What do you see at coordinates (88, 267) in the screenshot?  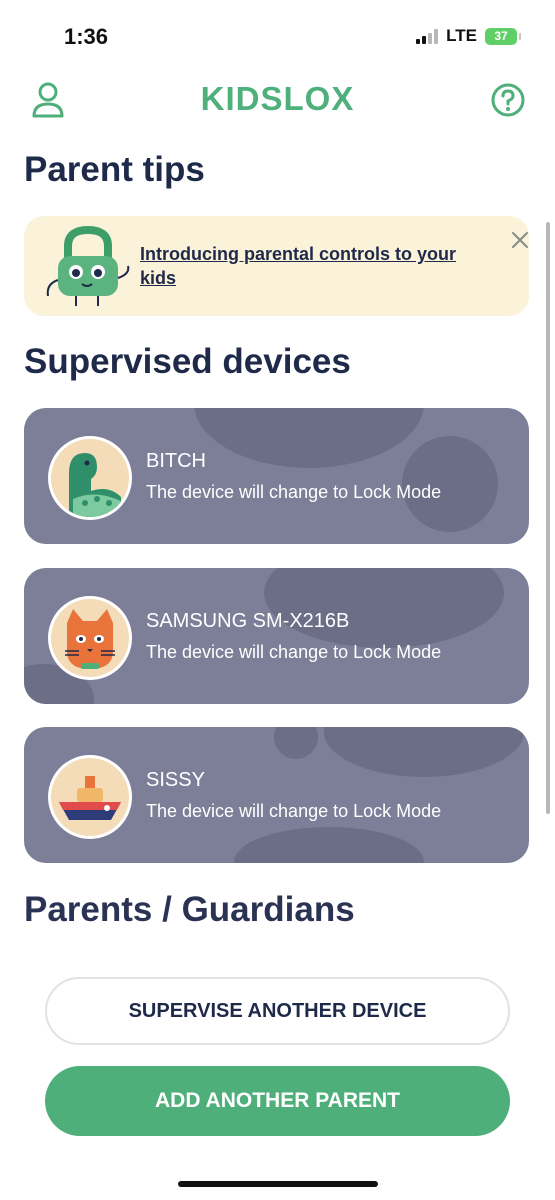 I see `lock-mascot-icon` at bounding box center [88, 267].